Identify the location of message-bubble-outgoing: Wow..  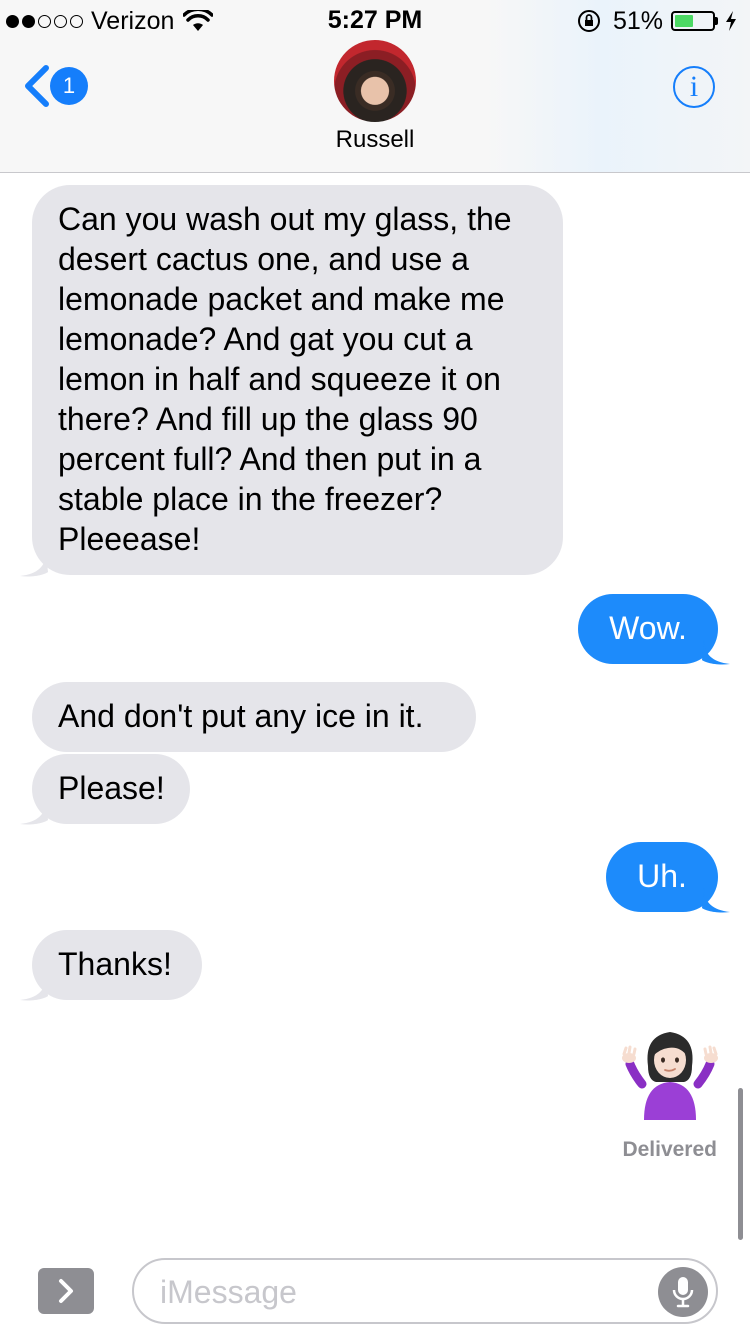
(648, 629).